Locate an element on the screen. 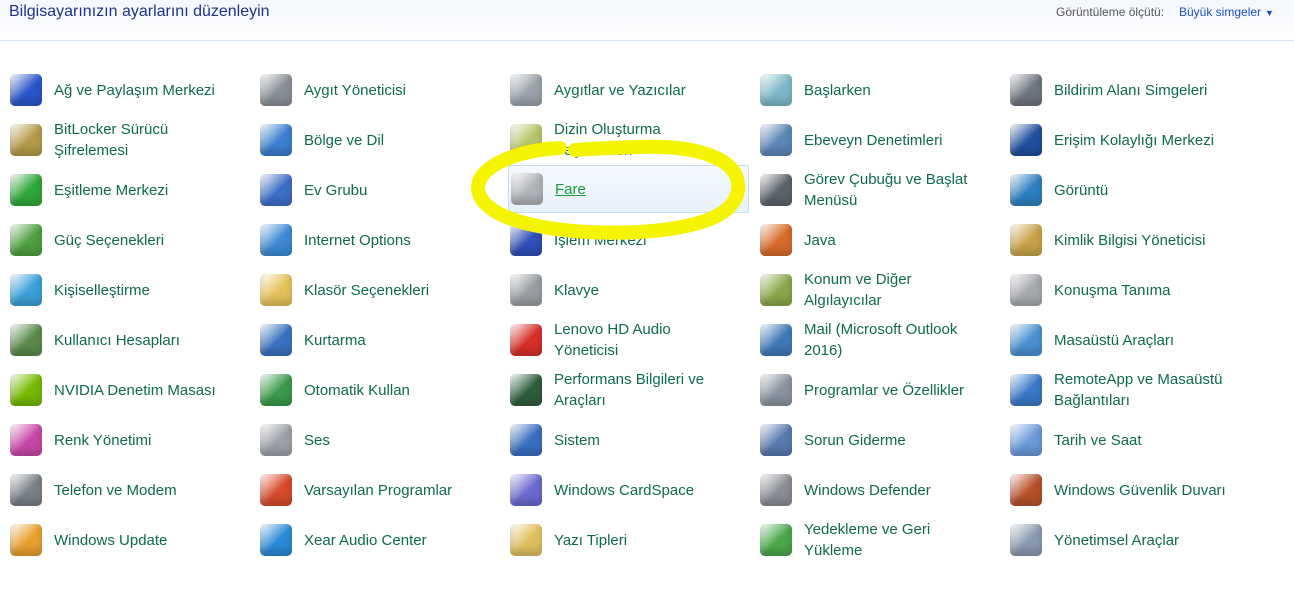  control-panel-item: Fare is located at coordinates (628, 189).